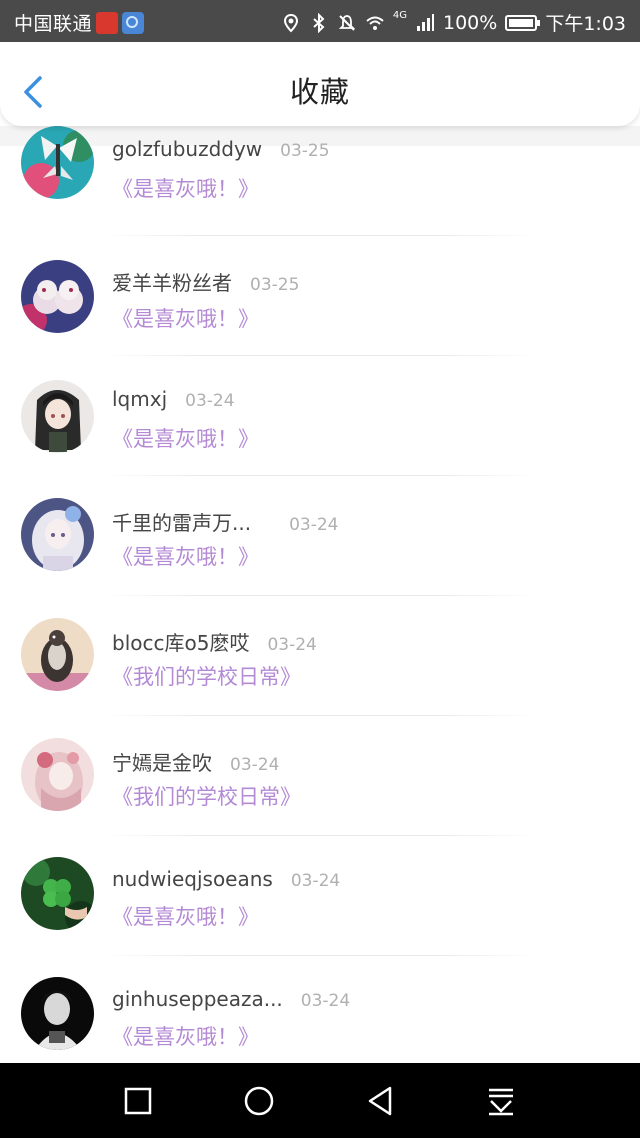 Image resolution: width=640 pixels, height=1138 pixels. What do you see at coordinates (425, 22) in the screenshot?
I see `signal-icon` at bounding box center [425, 22].